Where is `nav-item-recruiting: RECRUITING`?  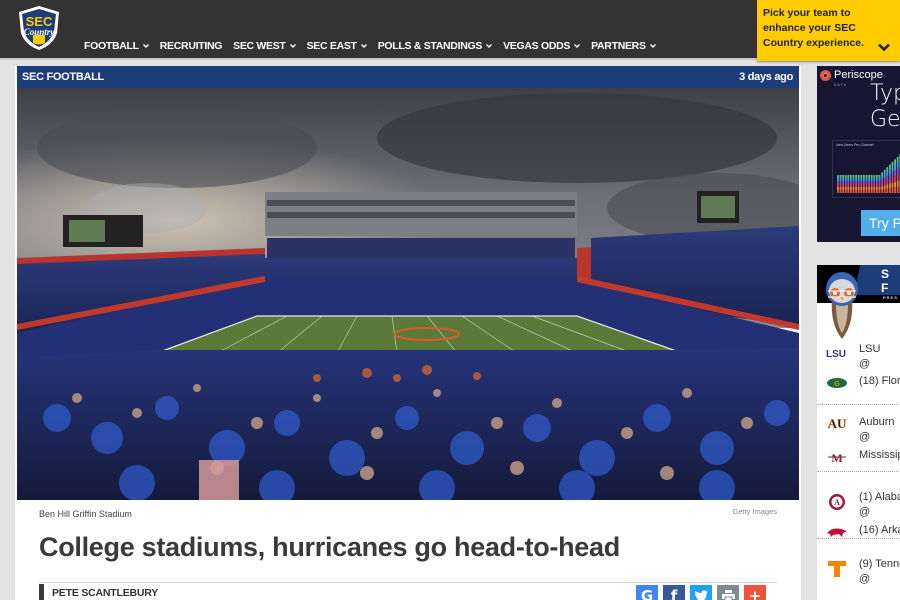 nav-item-recruiting: RECRUITING is located at coordinates (191, 46).